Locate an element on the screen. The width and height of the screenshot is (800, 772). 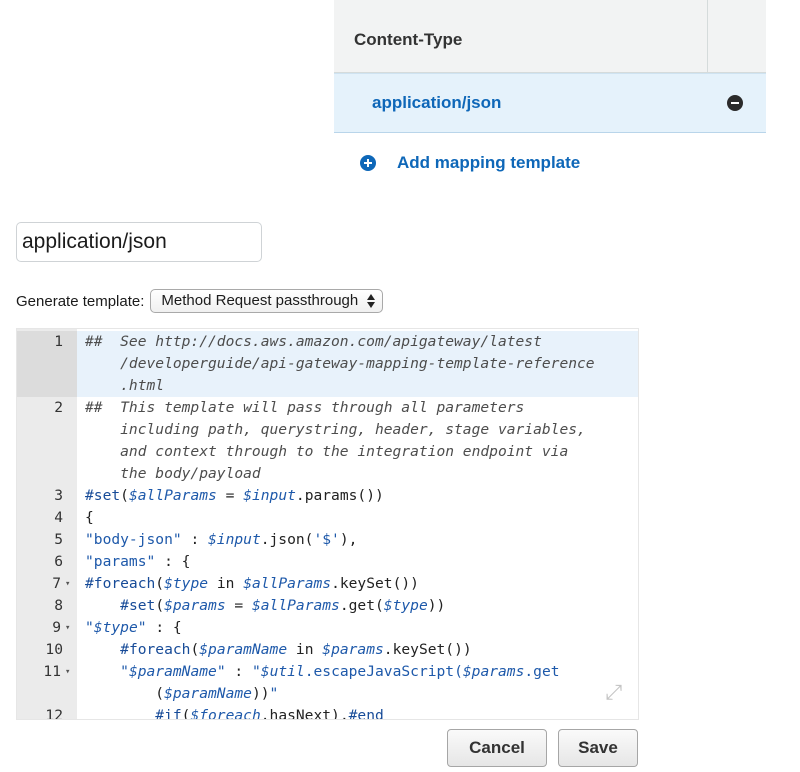
remove-circle-icon is located at coordinates (735, 103).